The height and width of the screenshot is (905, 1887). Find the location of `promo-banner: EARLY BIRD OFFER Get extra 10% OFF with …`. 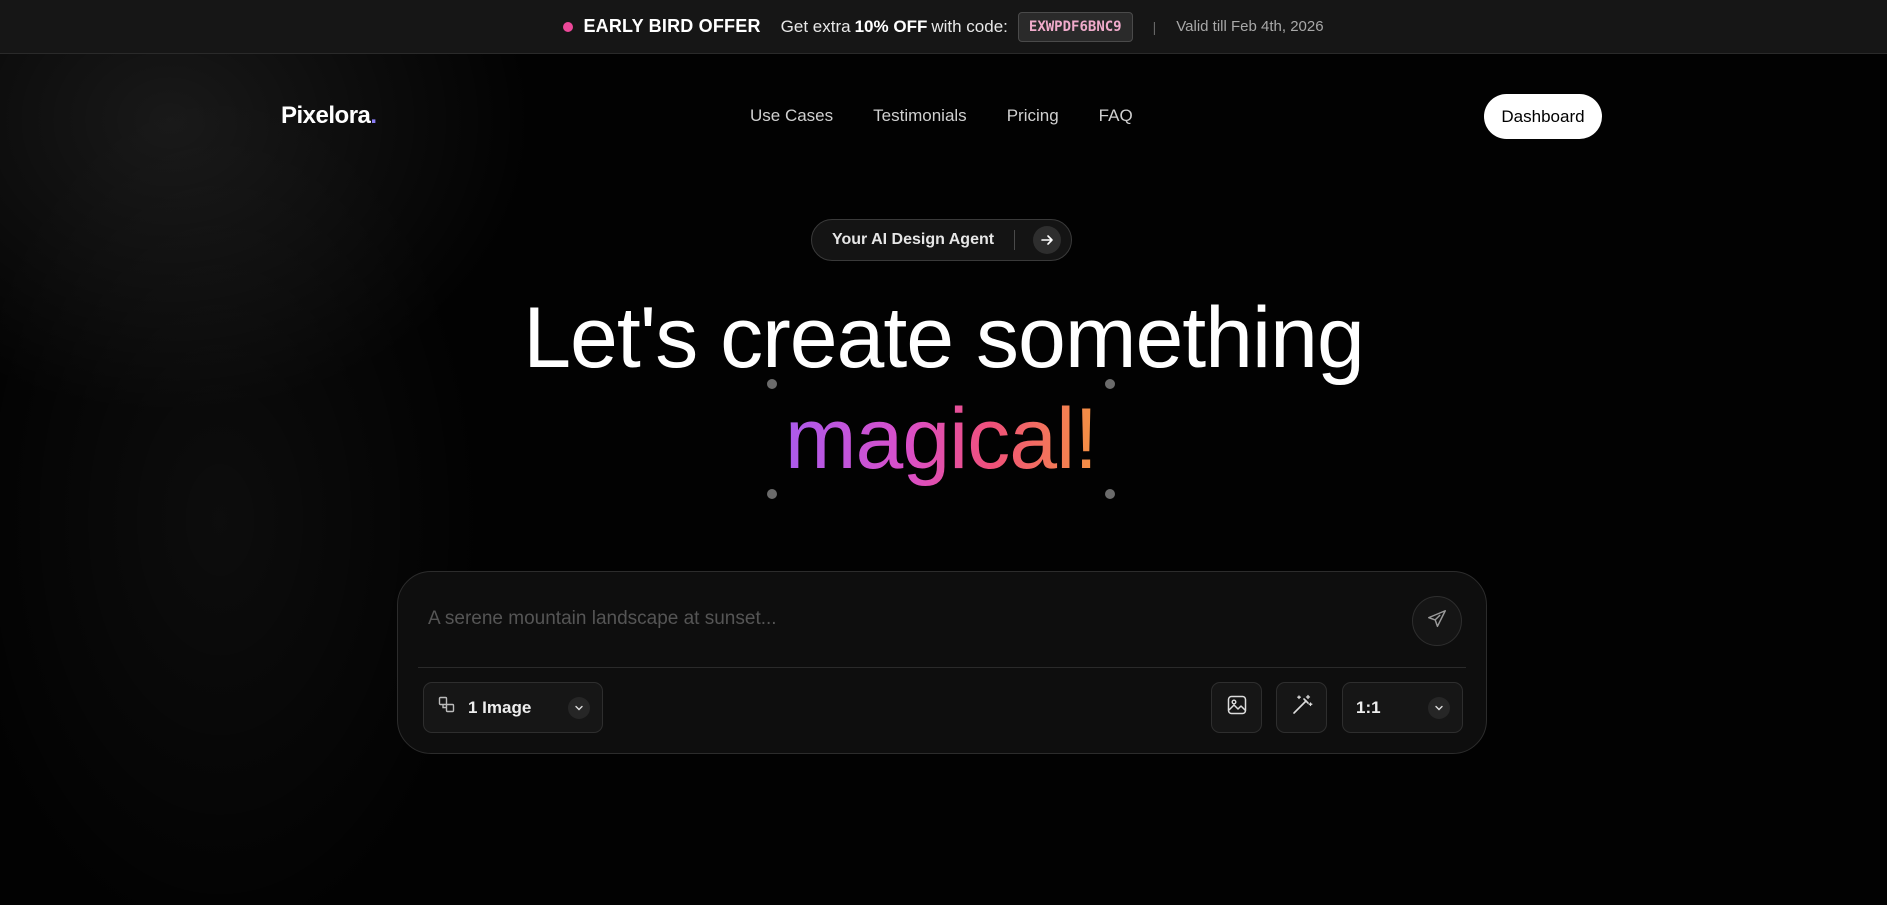

promo-banner: EARLY BIRD OFFER Get extra 10% OFF with … is located at coordinates (943, 27).